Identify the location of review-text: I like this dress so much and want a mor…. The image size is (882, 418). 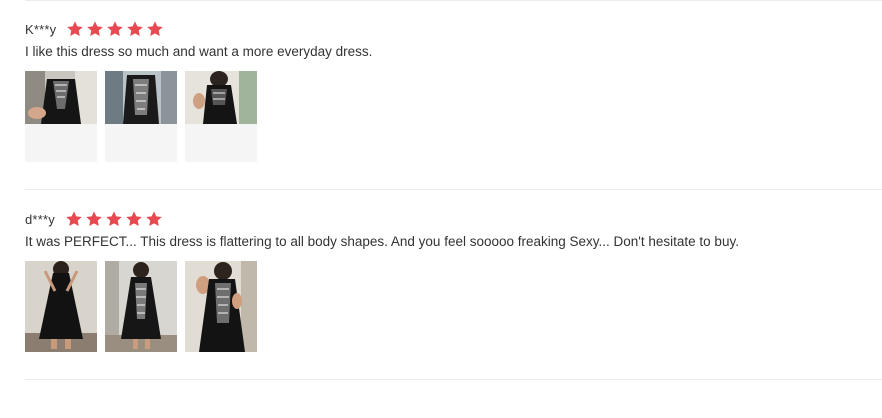
(199, 51).